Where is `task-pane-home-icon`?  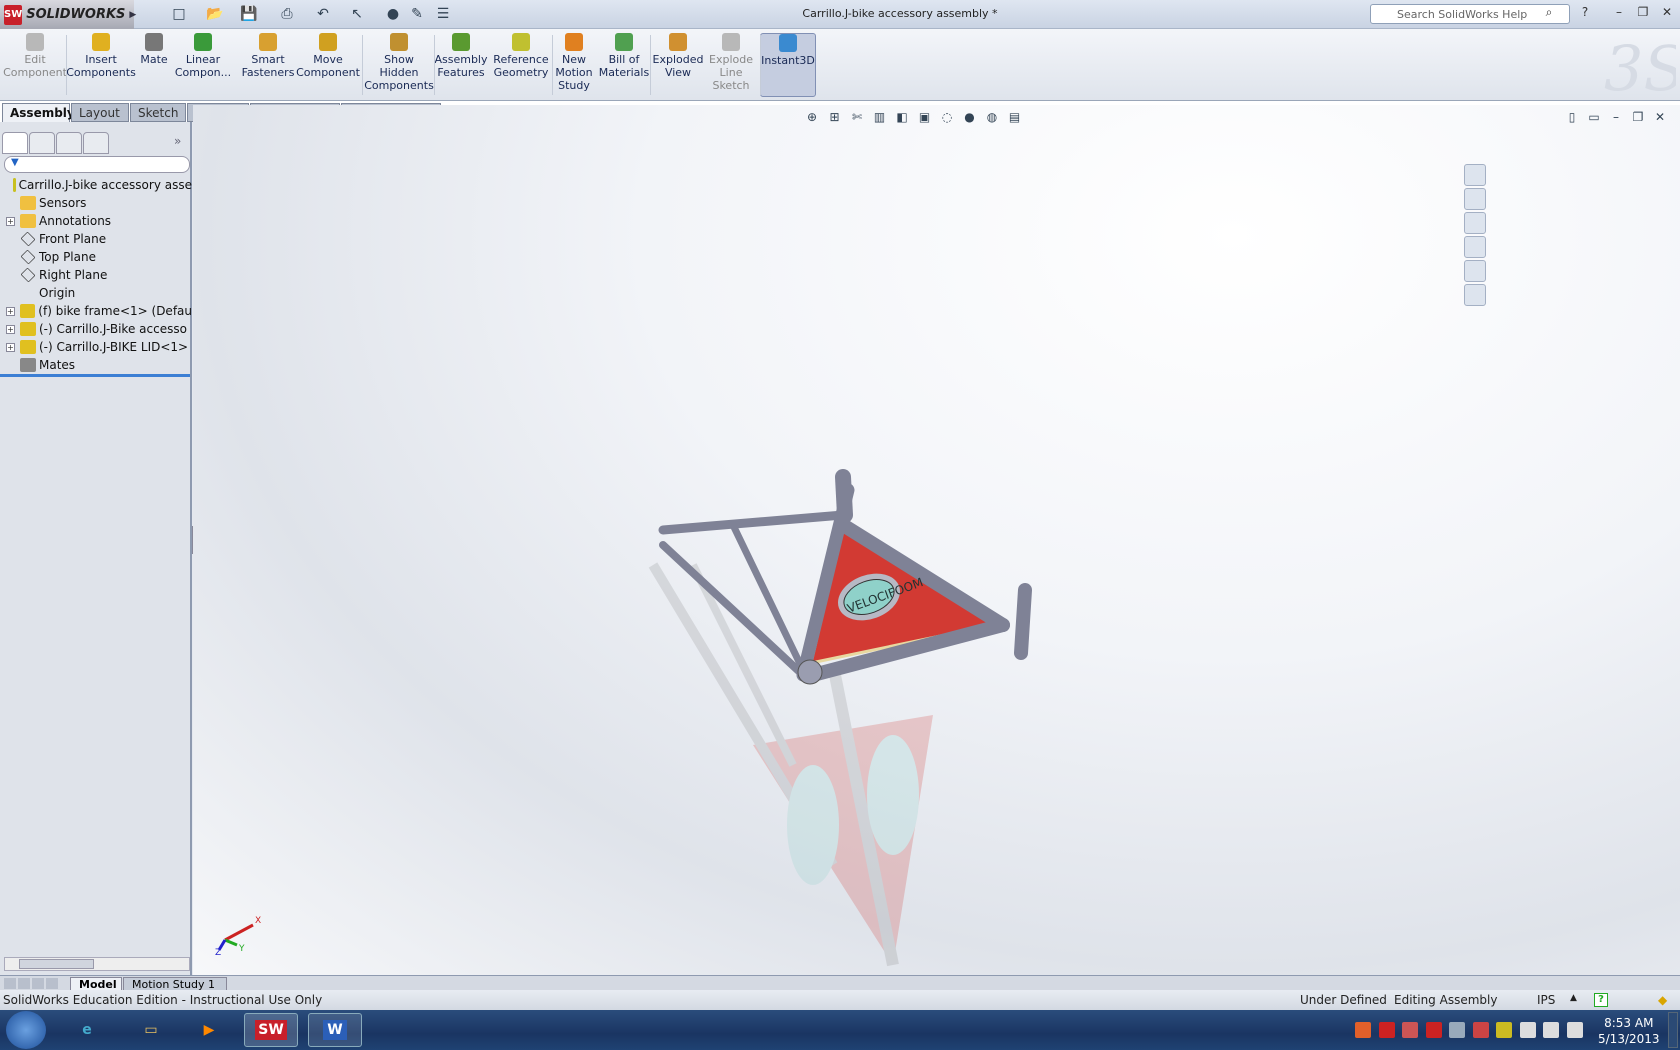 task-pane-home-icon is located at coordinates (1475, 175).